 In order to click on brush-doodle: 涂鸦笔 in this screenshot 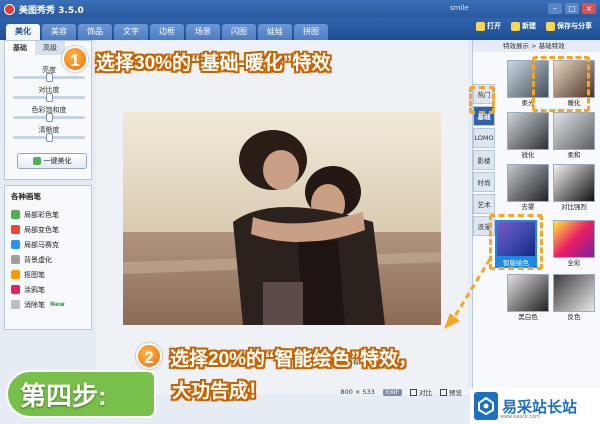, I will do `click(48, 289)`.